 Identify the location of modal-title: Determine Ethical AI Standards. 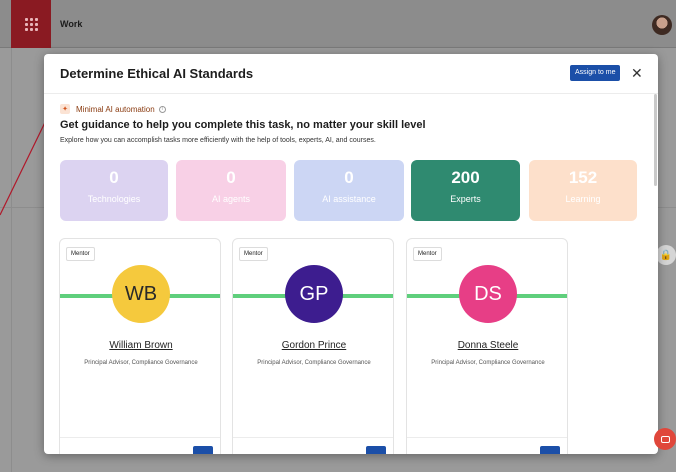
(157, 73).